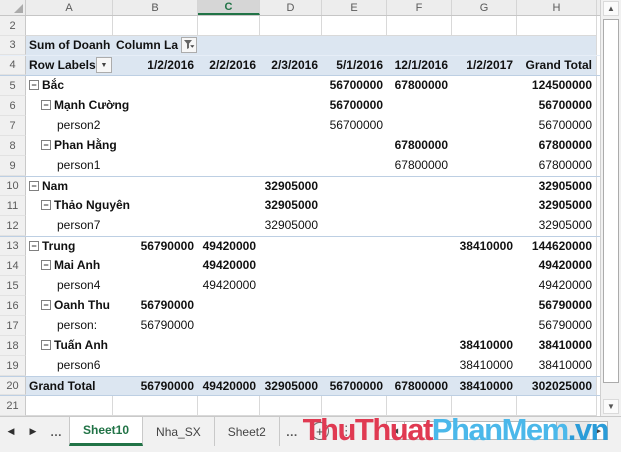  Describe the element at coordinates (69, 366) in the screenshot. I see `pivot-row-label: person6` at that location.